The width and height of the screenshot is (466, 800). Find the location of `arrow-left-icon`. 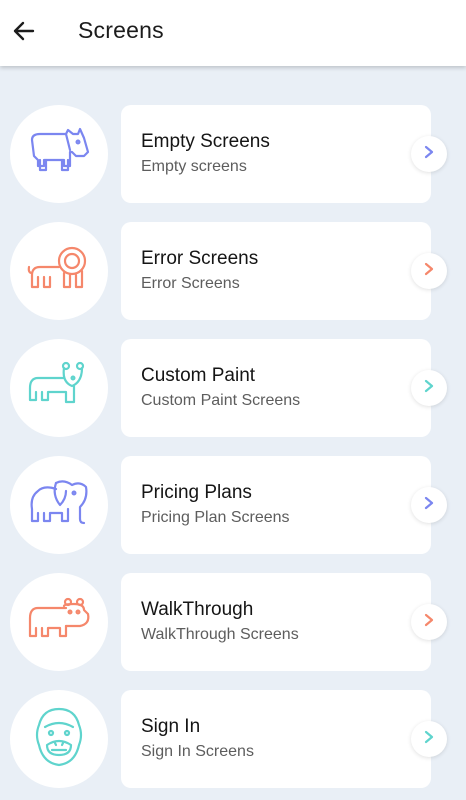

arrow-left-icon is located at coordinates (24, 33).